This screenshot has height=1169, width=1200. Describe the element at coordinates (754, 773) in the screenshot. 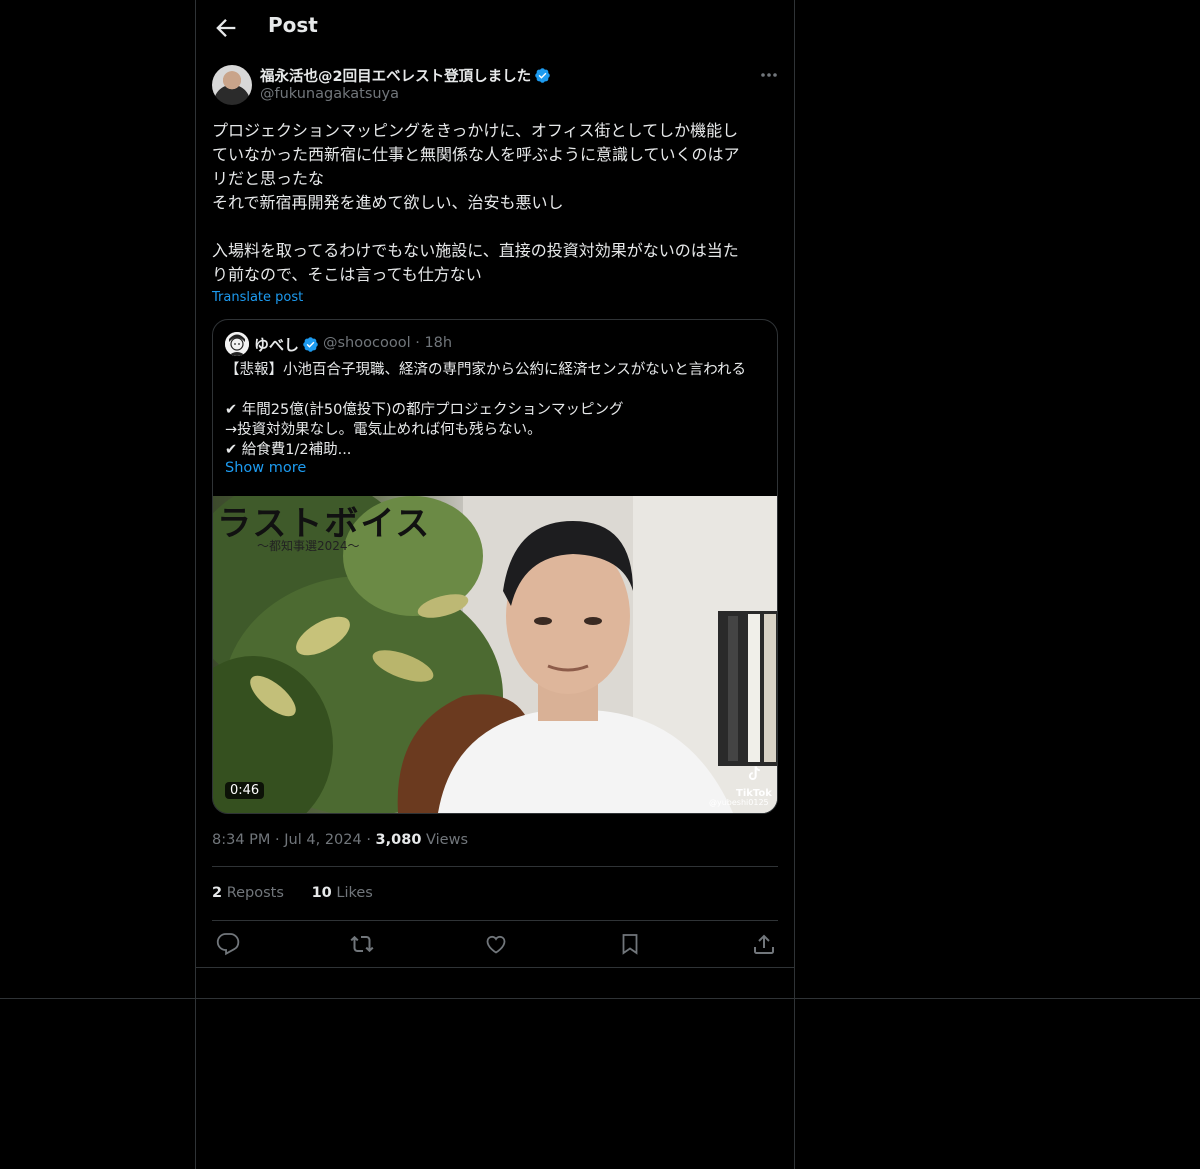

I see `tiktok-icon` at that location.